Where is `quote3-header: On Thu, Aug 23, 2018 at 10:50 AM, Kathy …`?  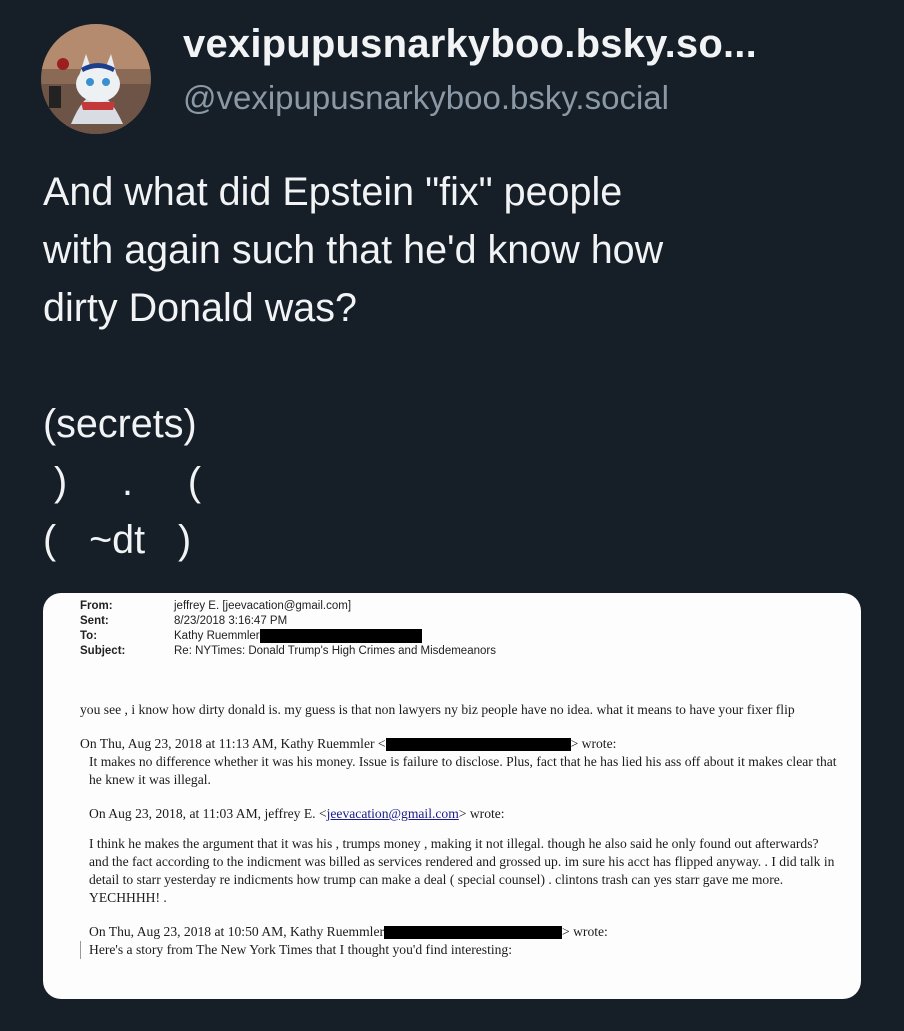
quote3-header: On Thu, Aug 23, 2018 at 10:50 AM, Kathy … is located at coordinates (348, 932).